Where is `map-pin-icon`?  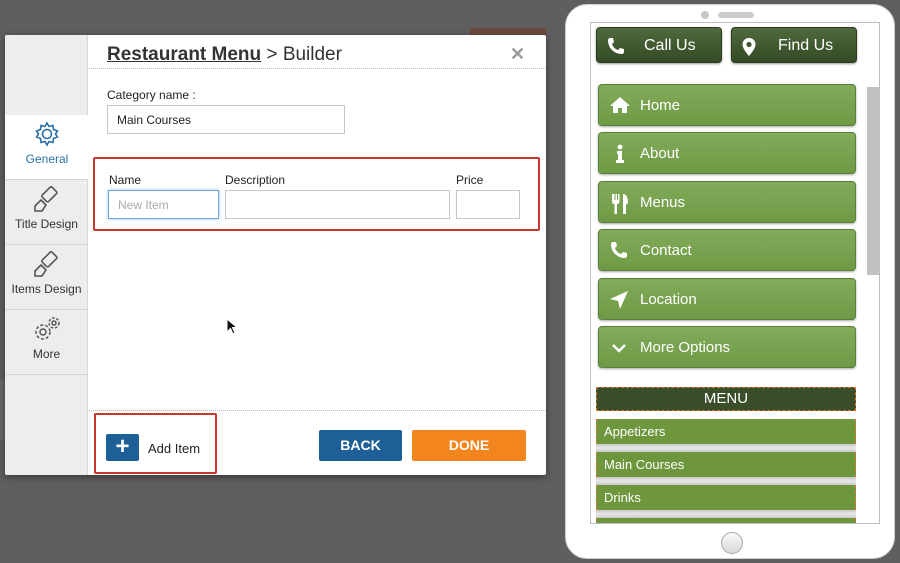
map-pin-icon is located at coordinates (749, 47).